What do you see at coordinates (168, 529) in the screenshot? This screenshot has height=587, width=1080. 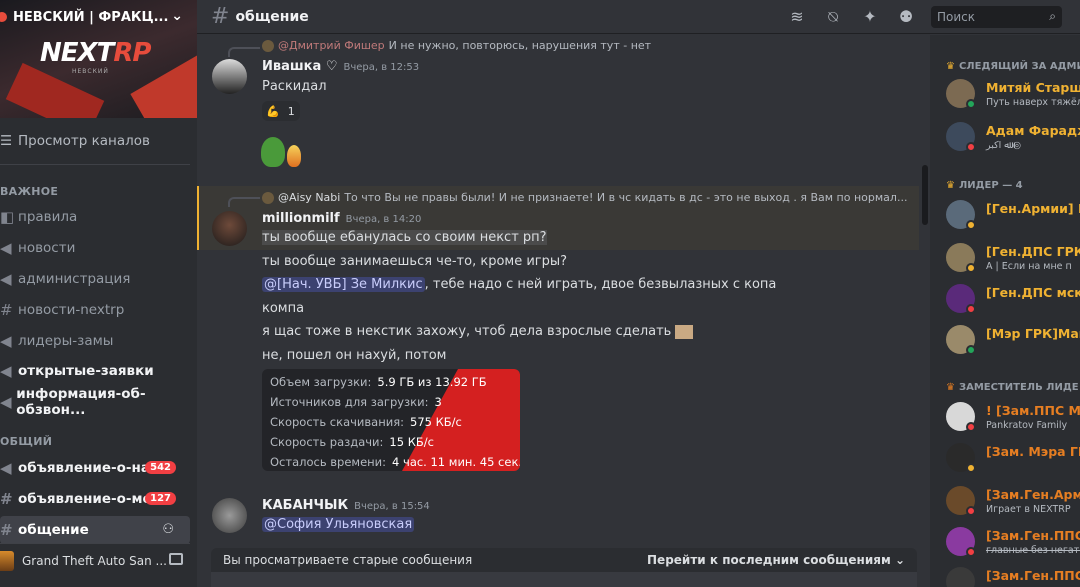 I see `add-user-icon: ⚇` at bounding box center [168, 529].